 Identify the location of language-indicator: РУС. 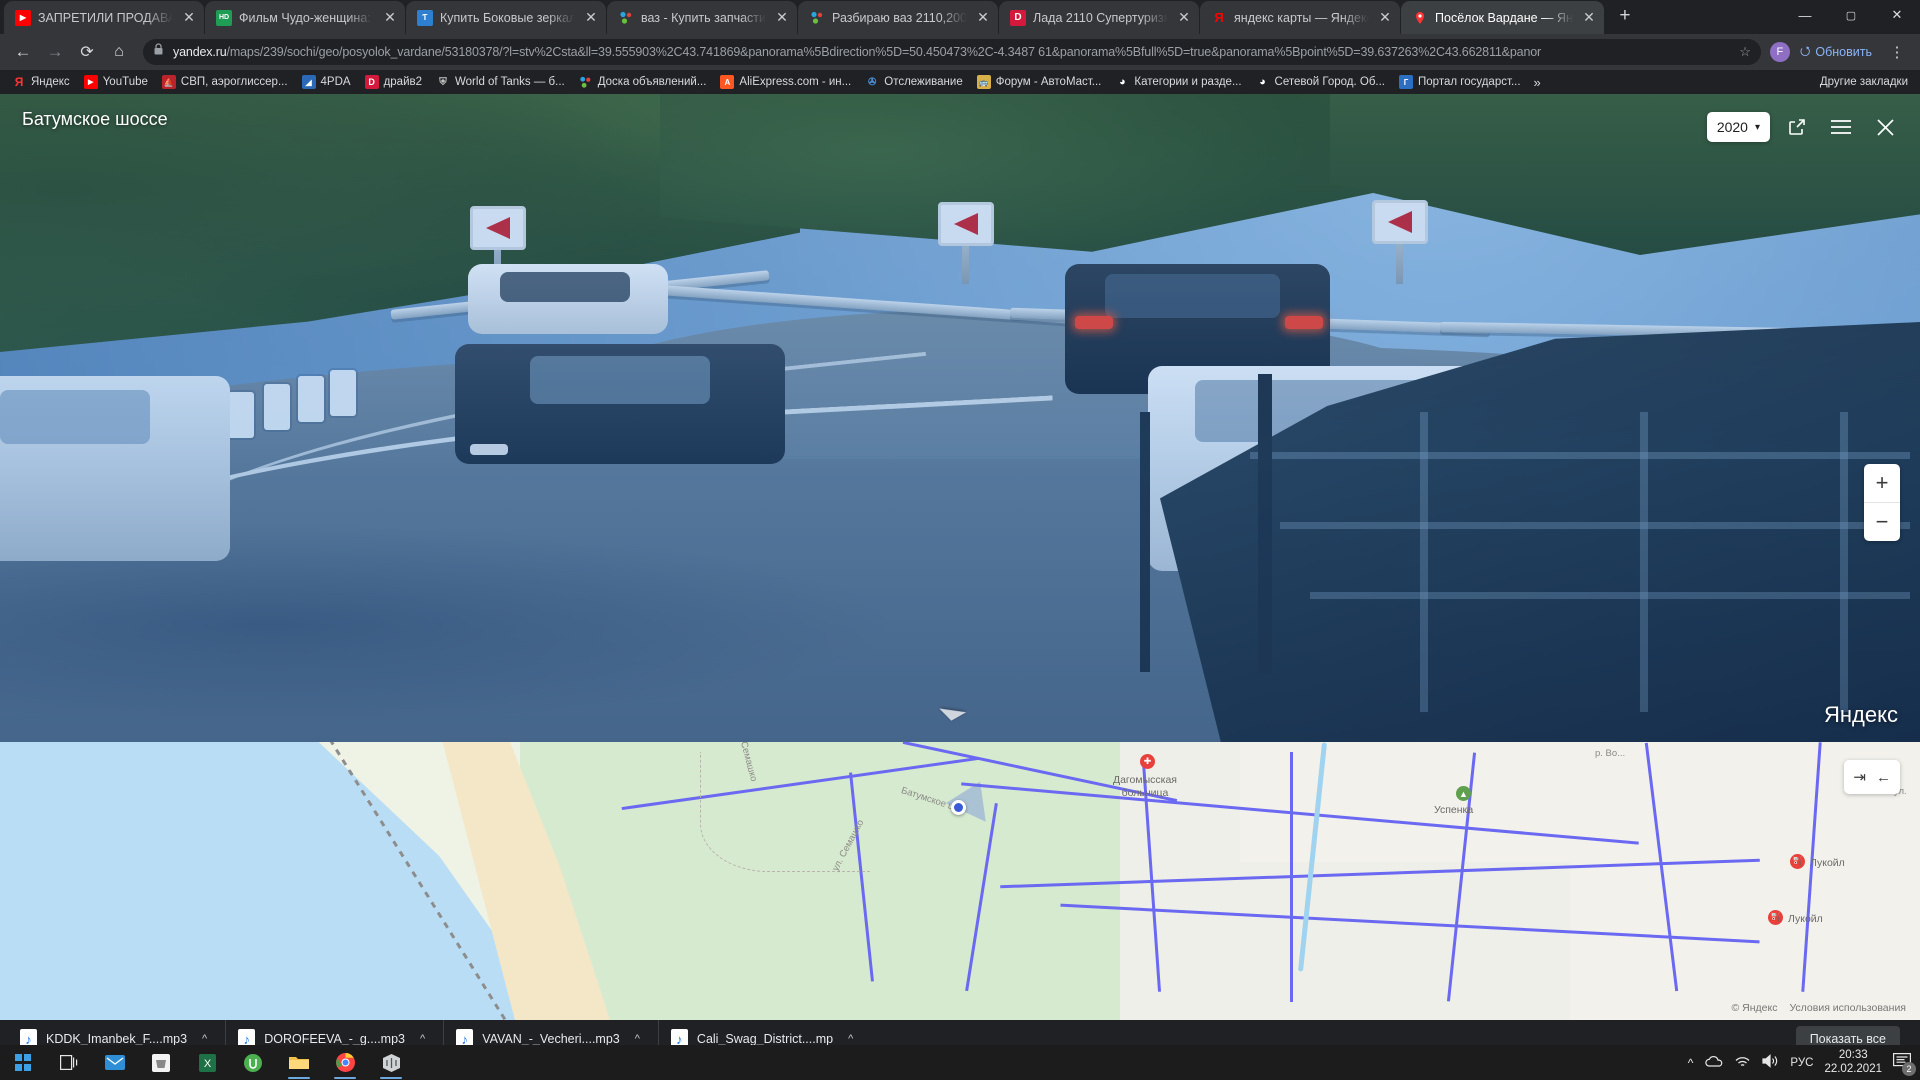
(1801, 1063).